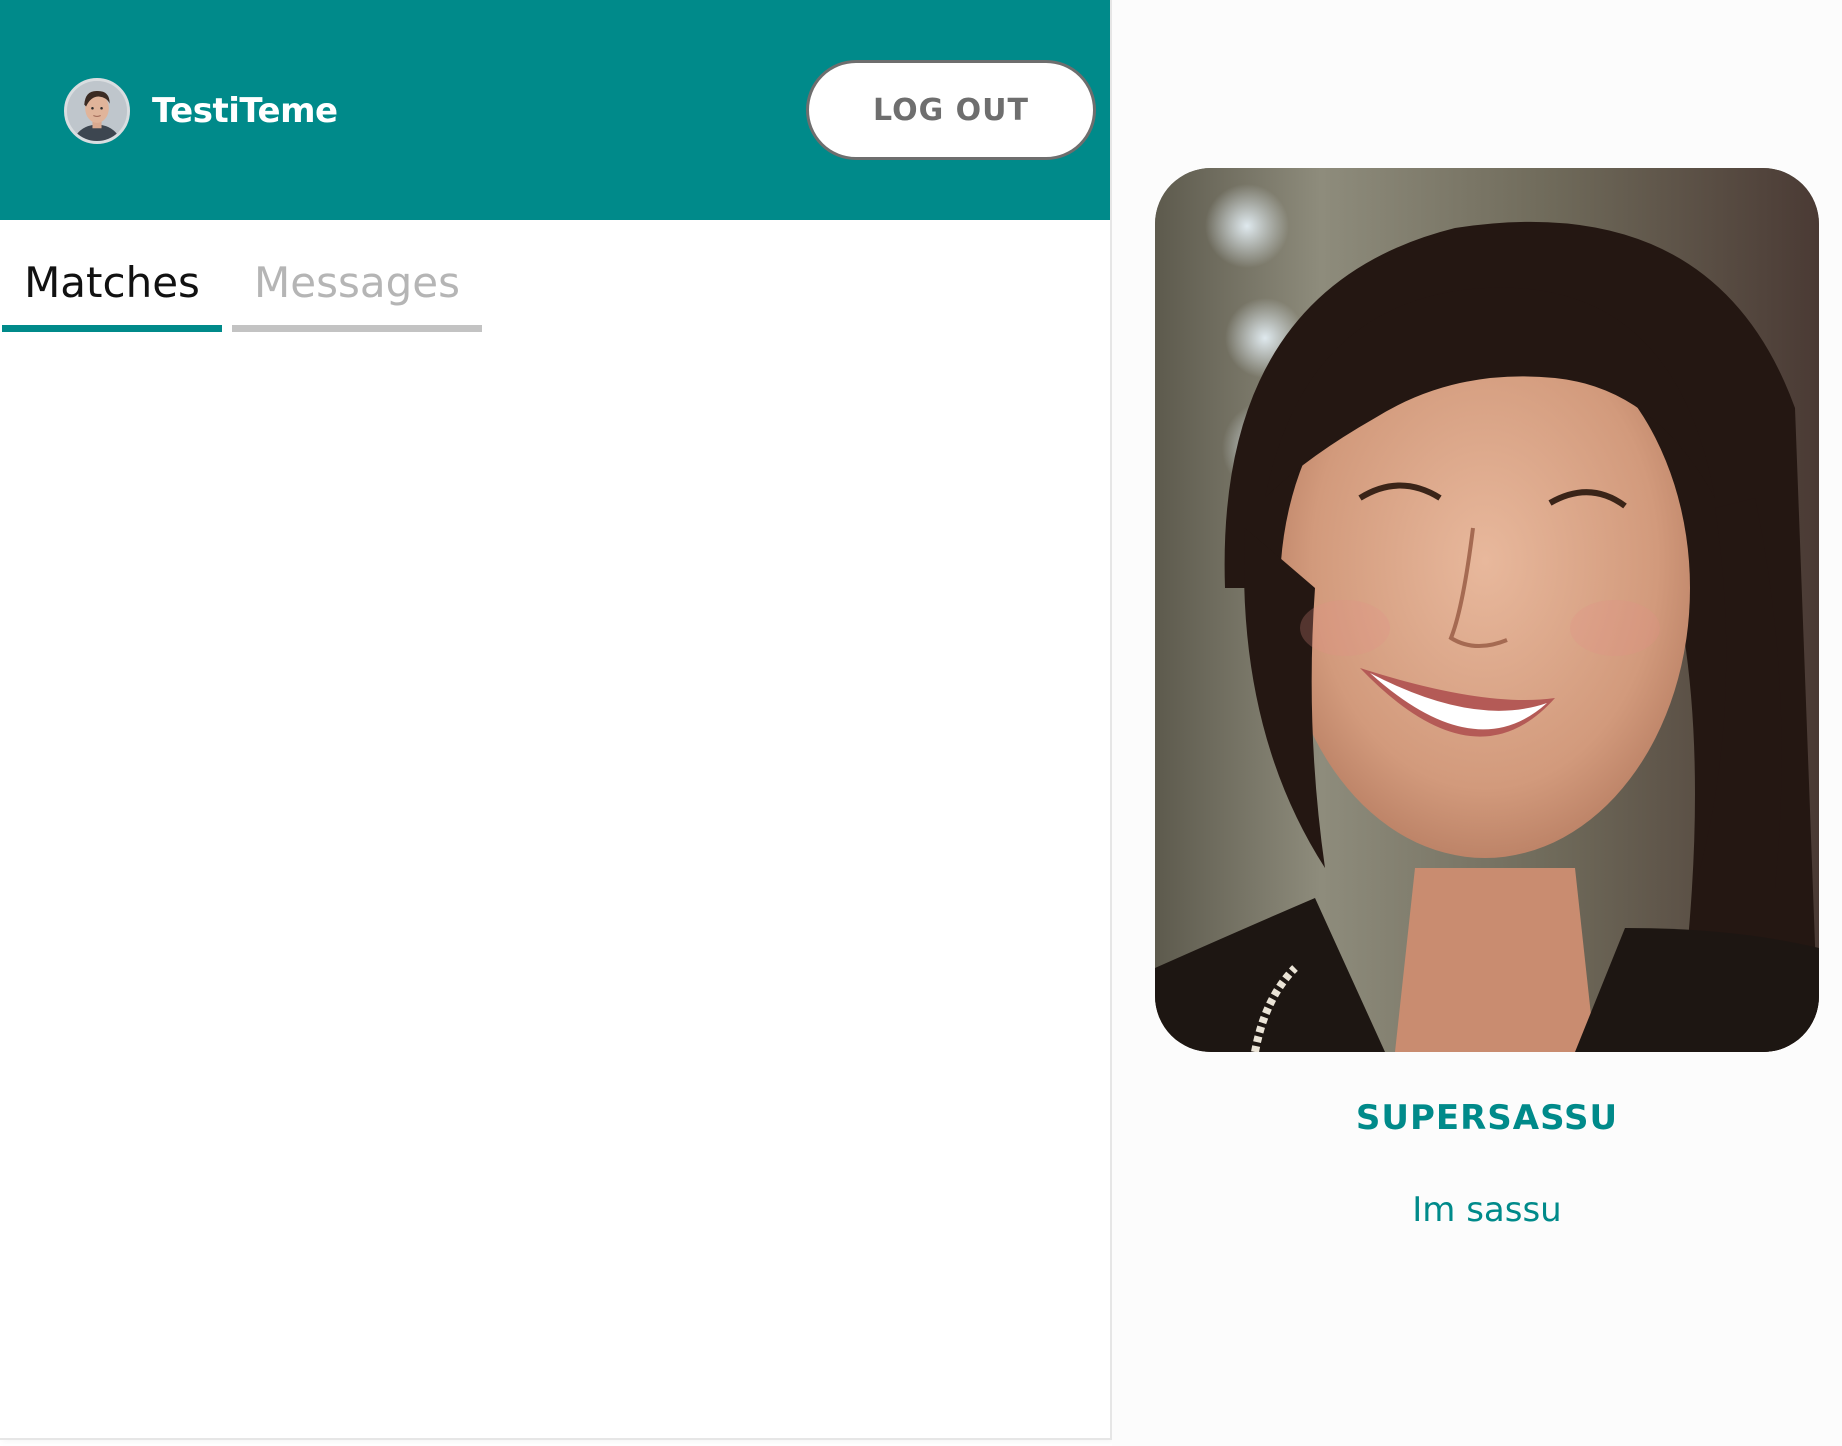  What do you see at coordinates (112, 286) in the screenshot?
I see `tab-matches: Matches` at bounding box center [112, 286].